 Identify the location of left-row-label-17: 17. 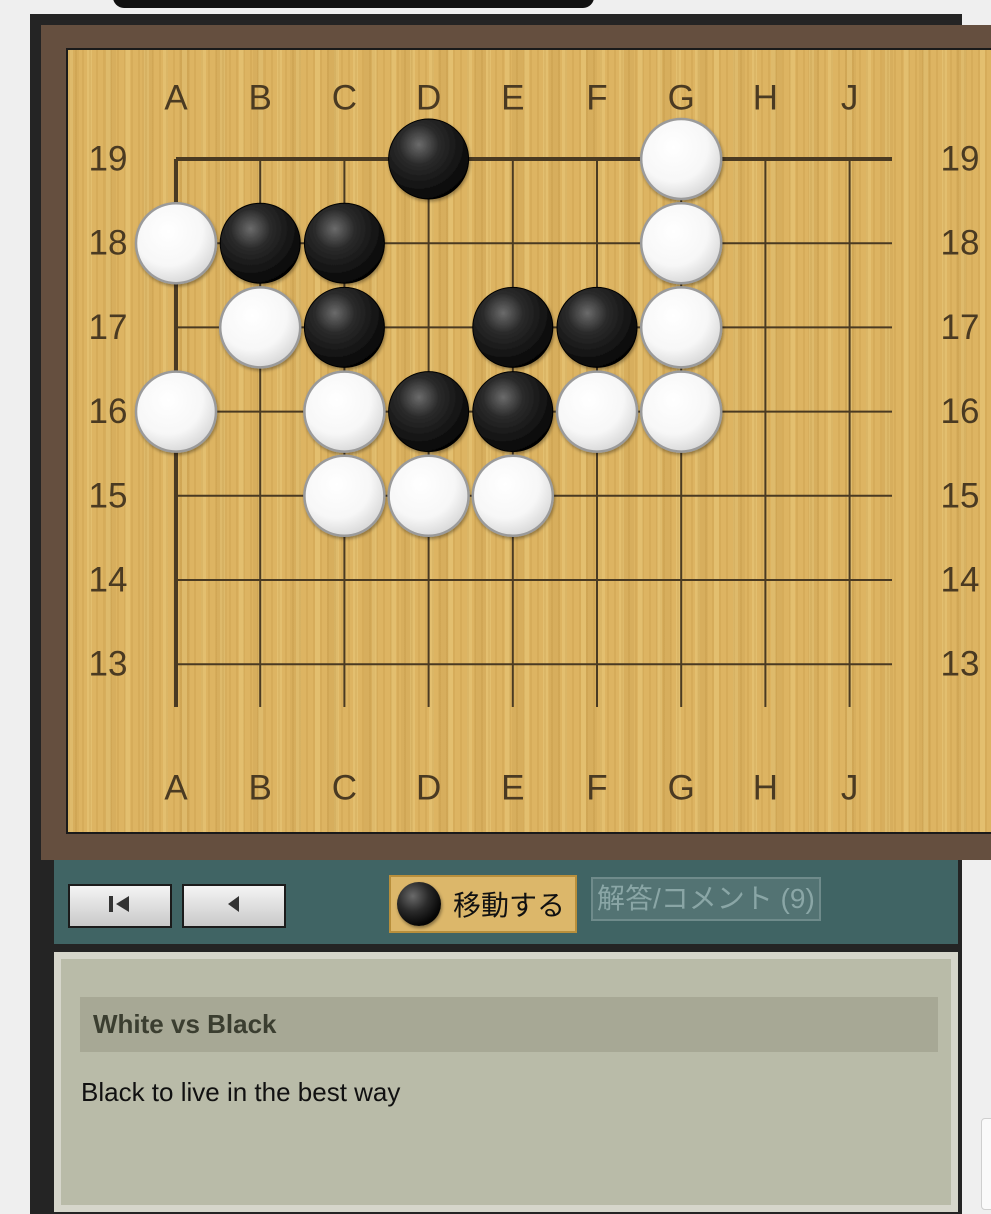
(108, 327).